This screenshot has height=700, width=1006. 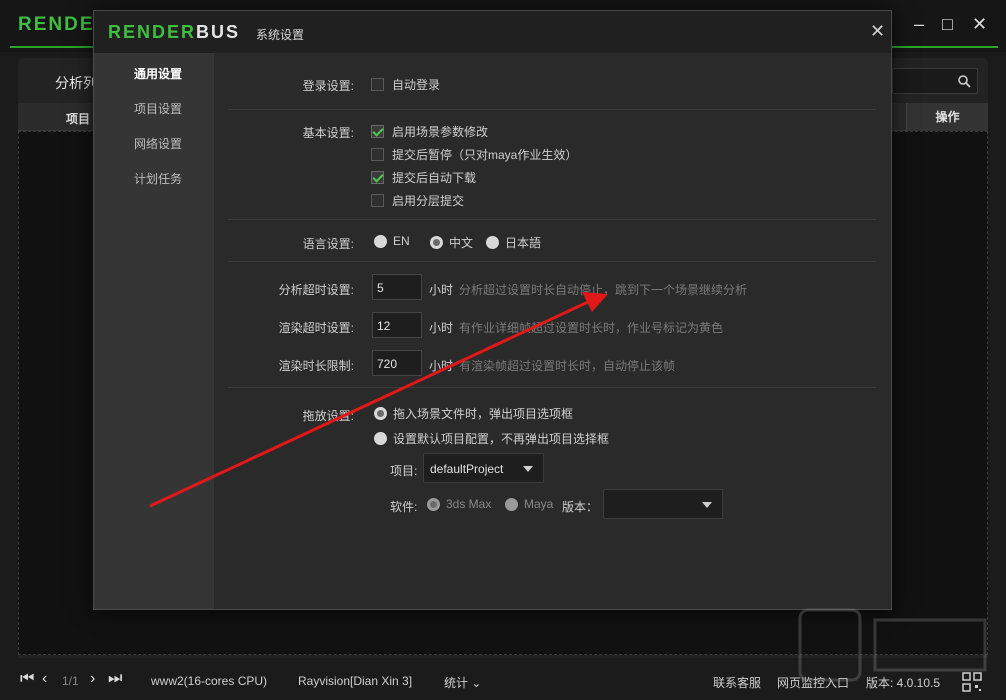 I want to click on dialog-titlebar: RENDERBUS 系统设置 ✕, so click(x=492, y=32).